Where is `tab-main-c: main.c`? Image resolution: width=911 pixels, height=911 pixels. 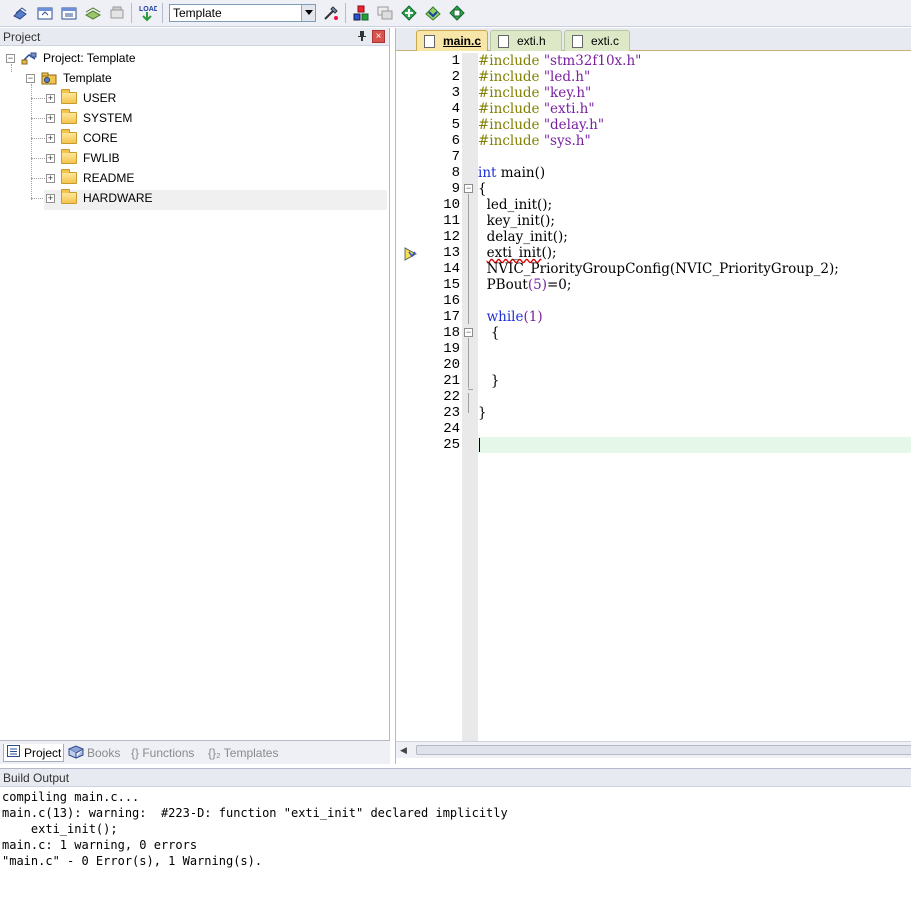
tab-main-c: main.c is located at coordinates (452, 40).